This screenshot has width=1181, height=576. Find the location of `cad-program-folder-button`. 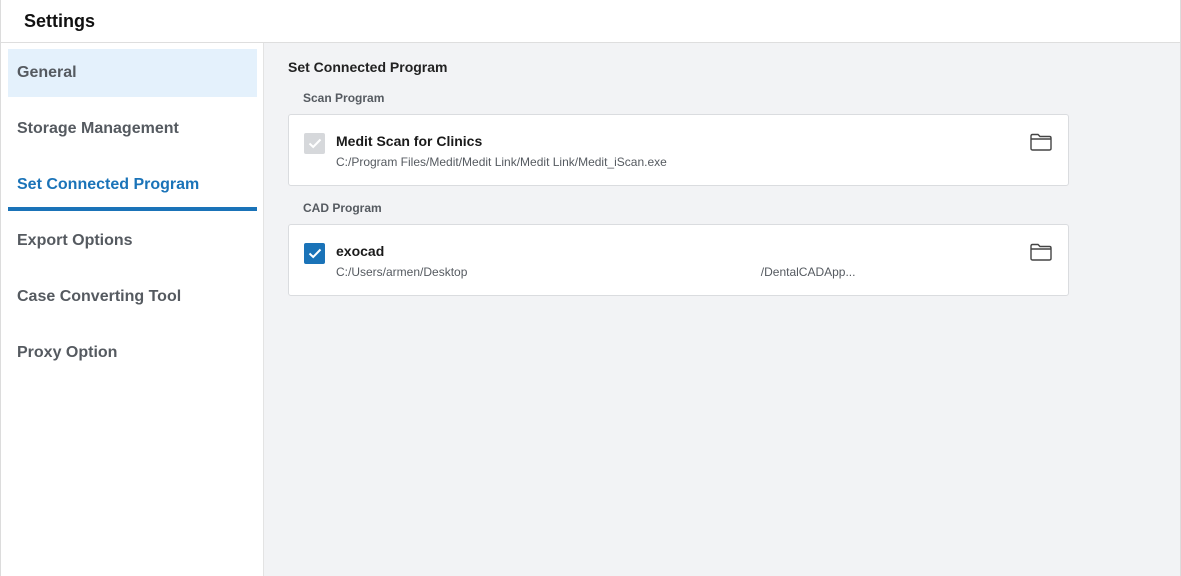

cad-program-folder-button is located at coordinates (1041, 253).